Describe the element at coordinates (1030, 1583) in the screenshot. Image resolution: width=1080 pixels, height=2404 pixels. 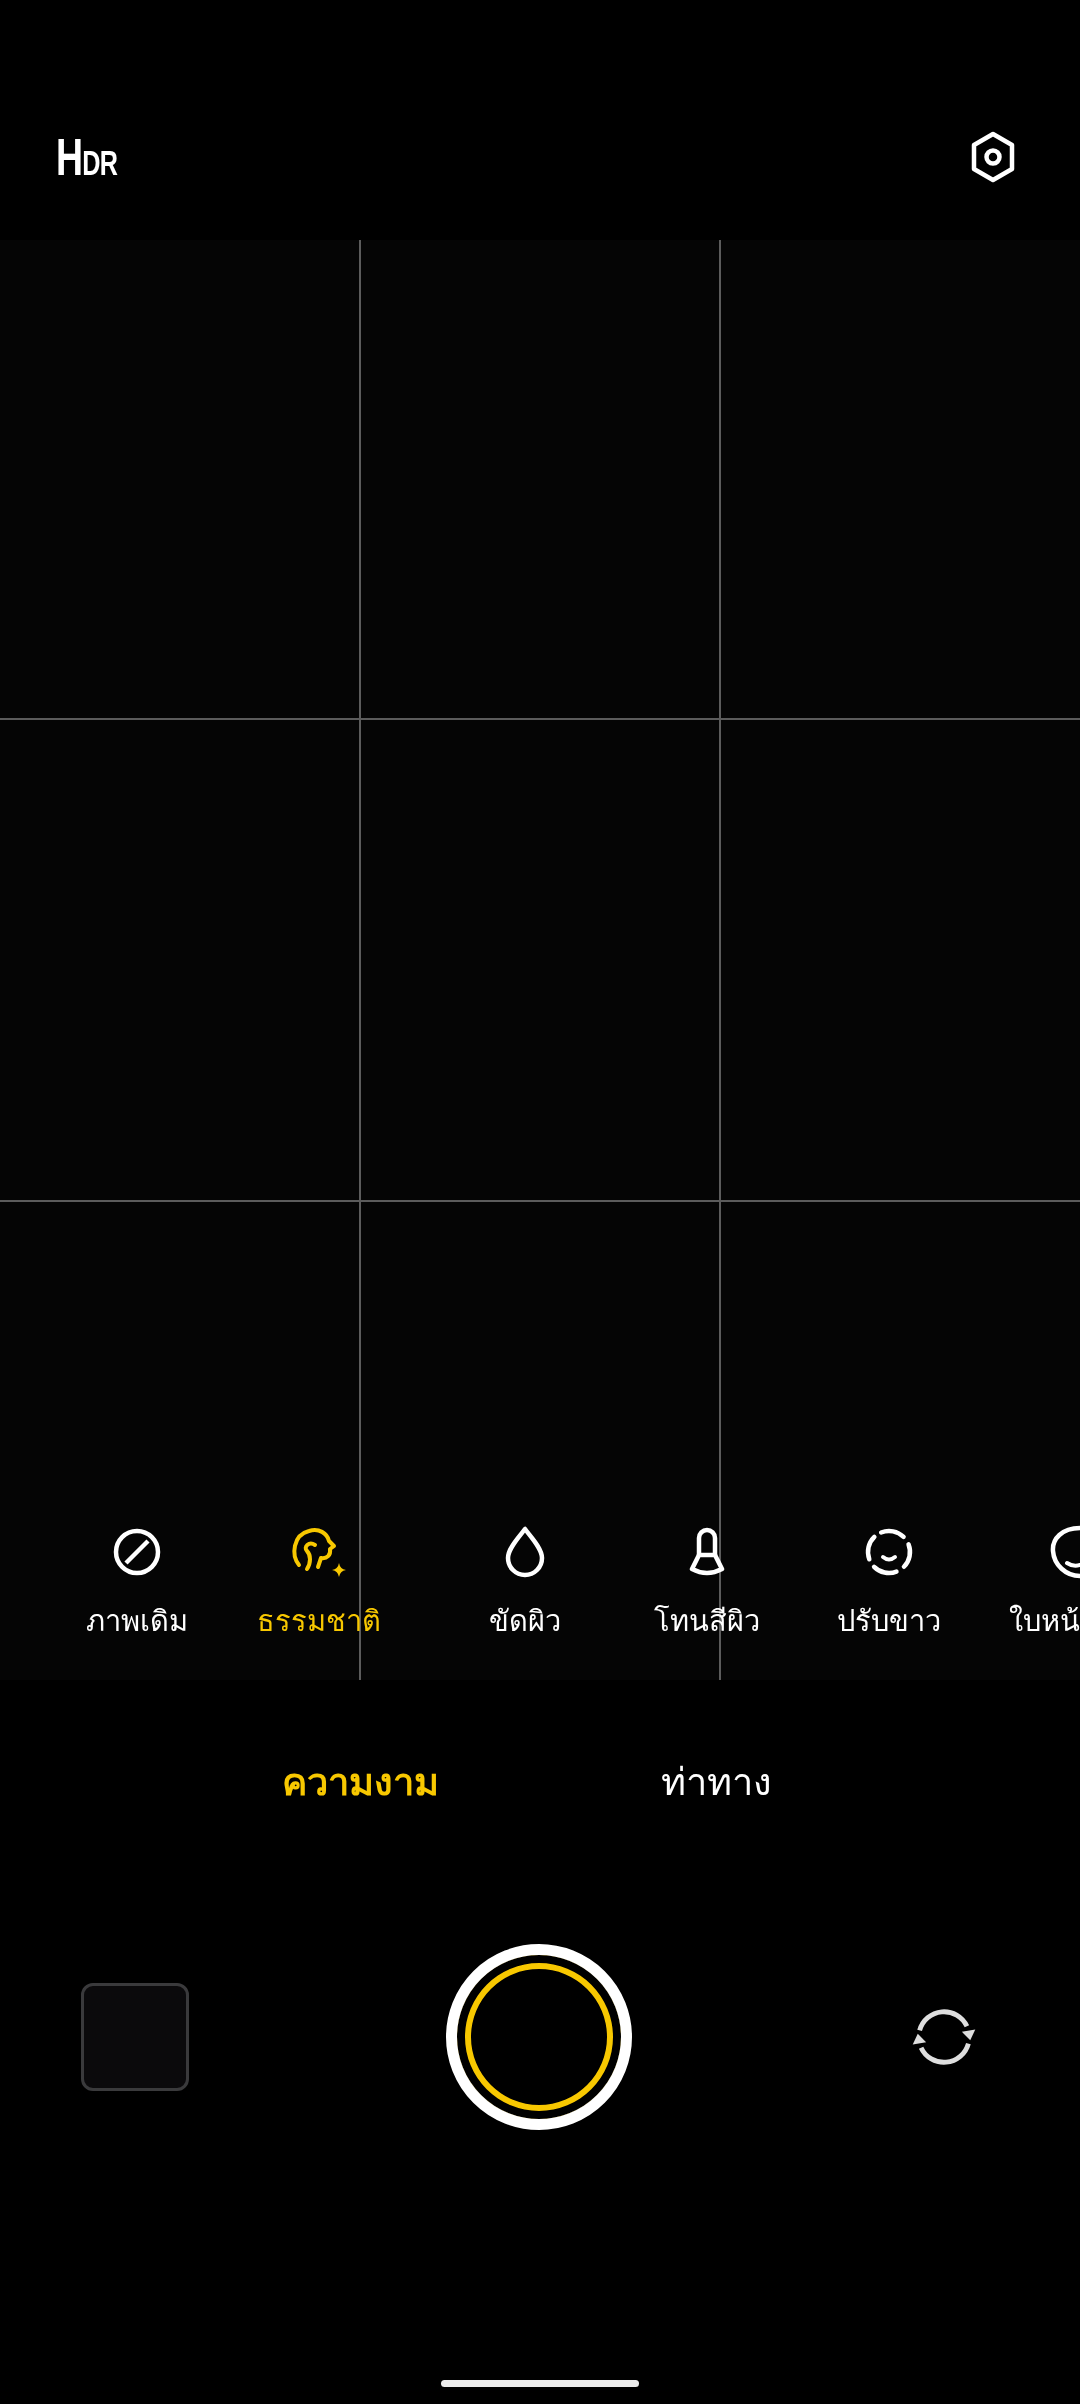
I see `beauty-option: ใบหน้` at that location.